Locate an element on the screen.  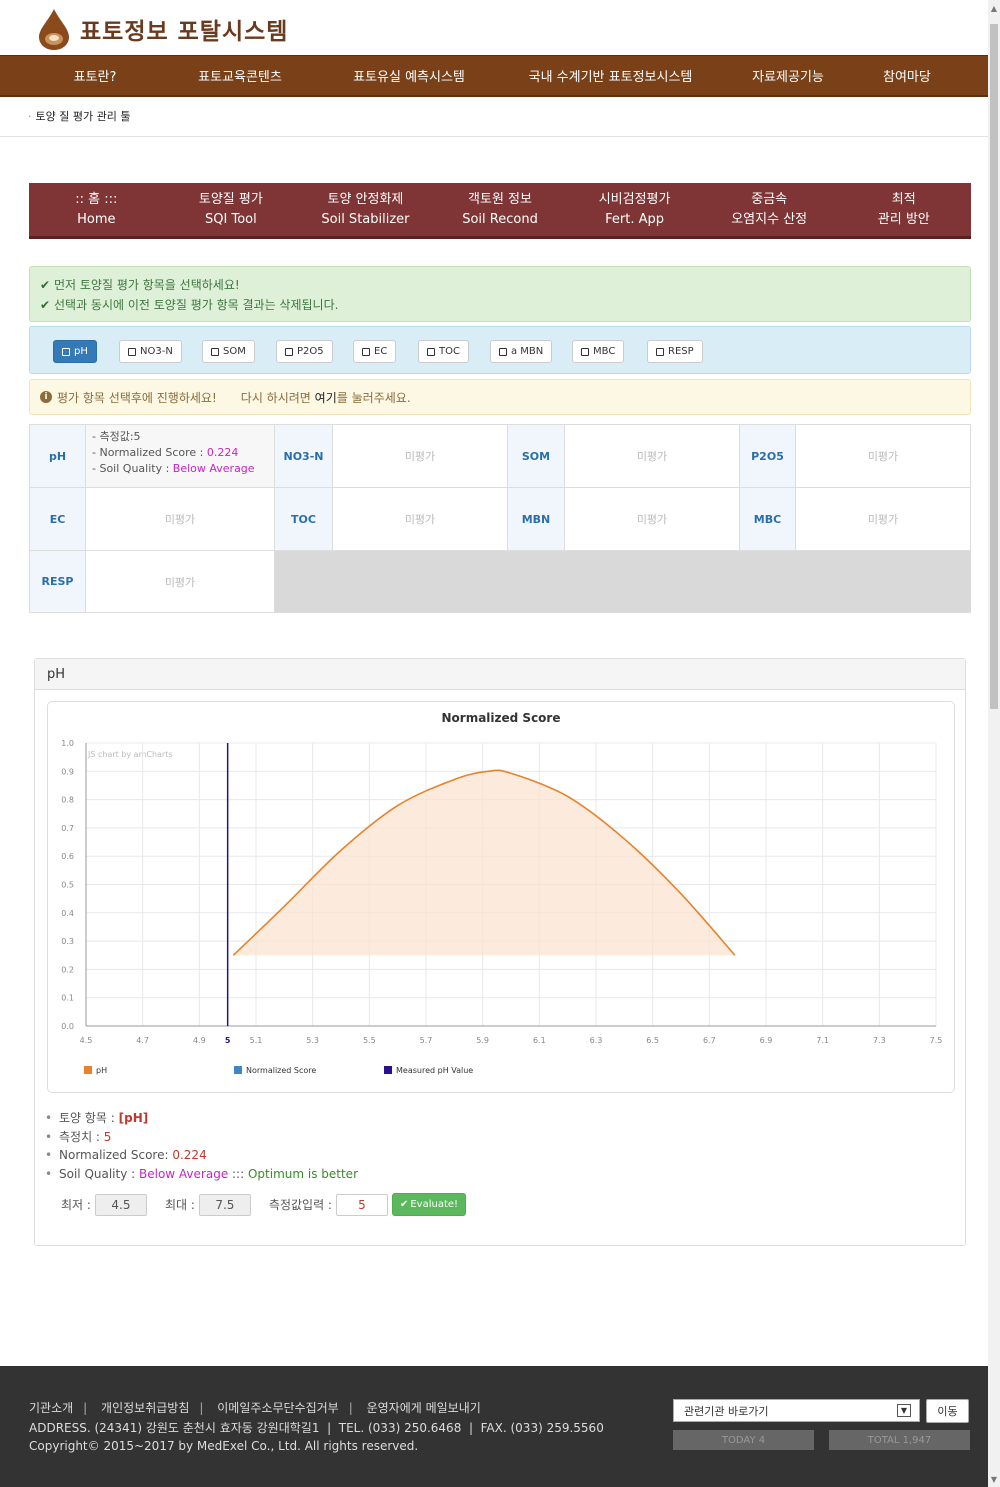
result-label-mbc: MBC is located at coordinates (768, 519).